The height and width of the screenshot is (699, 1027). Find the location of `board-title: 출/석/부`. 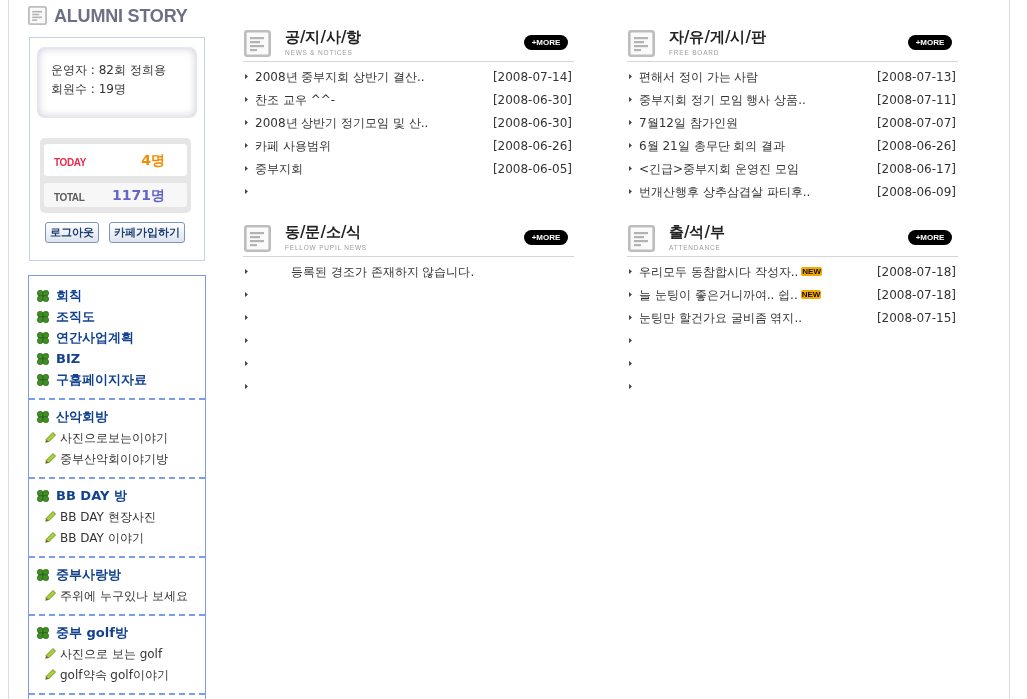

board-title: 출/석/부 is located at coordinates (697, 232).